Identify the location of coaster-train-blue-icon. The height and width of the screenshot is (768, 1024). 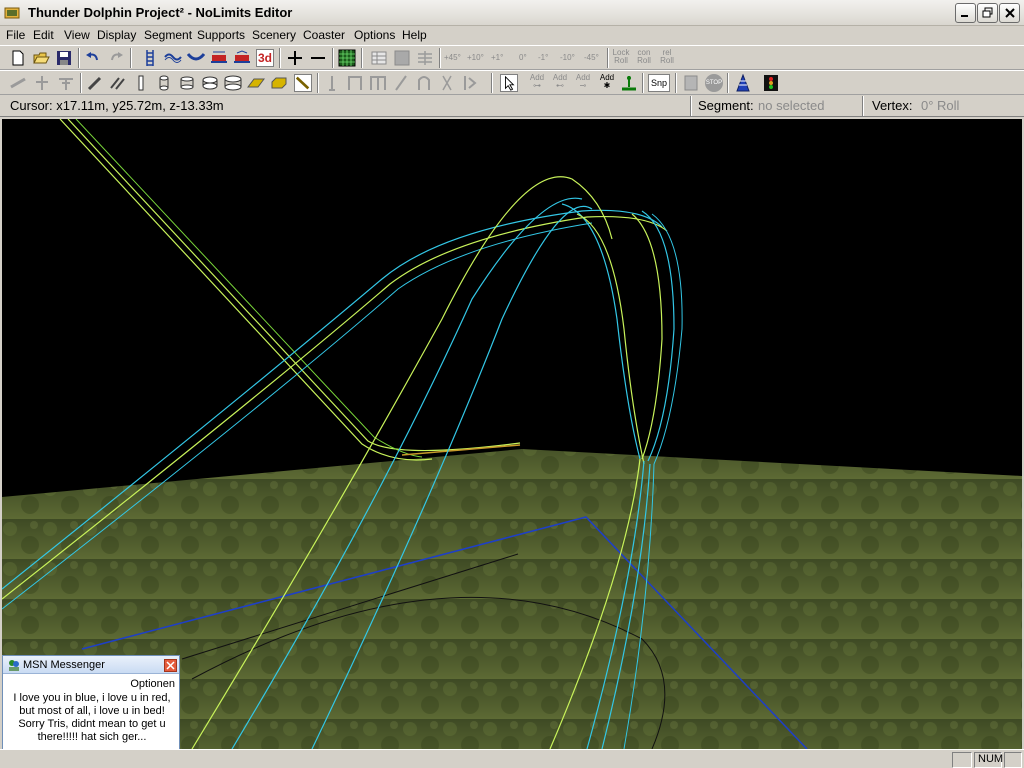
(242, 58).